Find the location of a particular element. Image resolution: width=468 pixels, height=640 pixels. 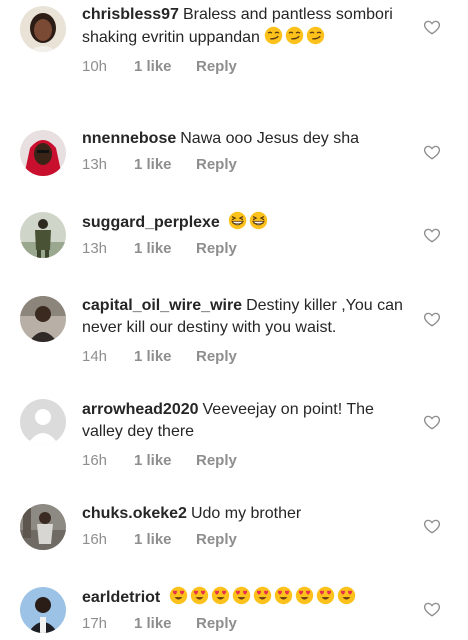

comment-text: earldetriot is located at coordinates (246, 597).